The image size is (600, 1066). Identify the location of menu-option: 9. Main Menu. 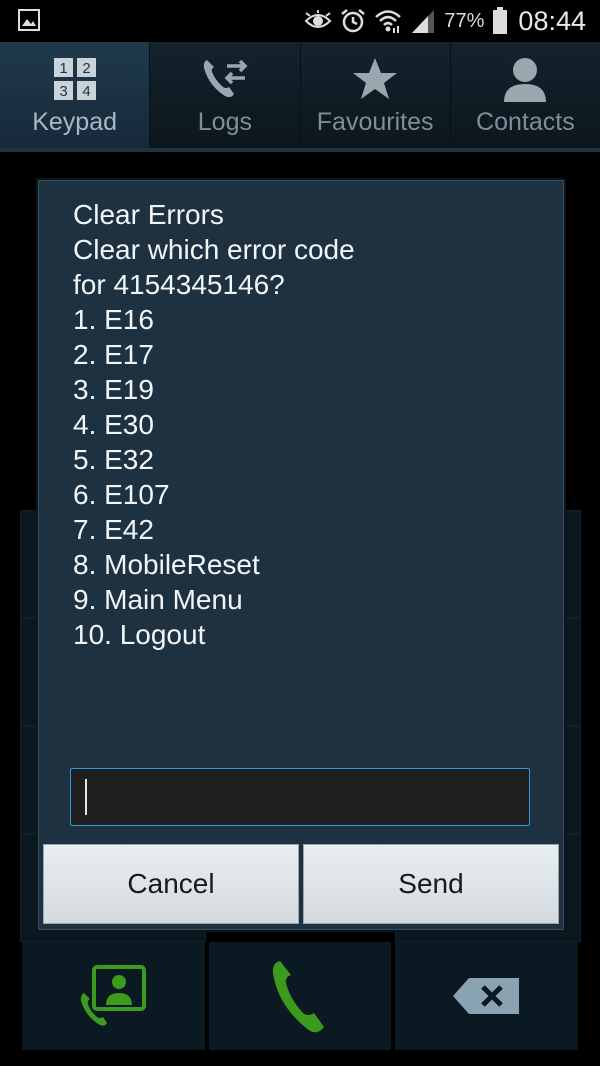
(158, 599).